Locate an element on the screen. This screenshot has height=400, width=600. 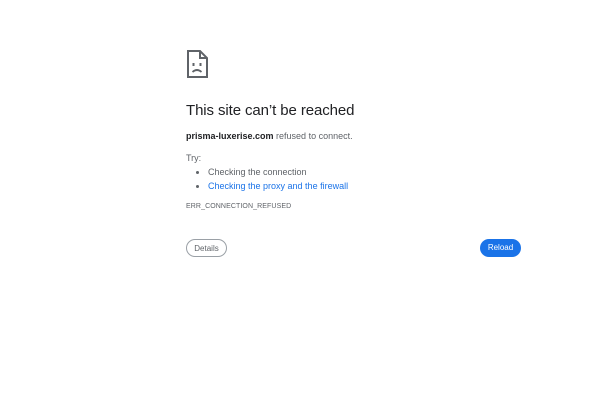
refused-text: refused to connect. is located at coordinates (313, 136).